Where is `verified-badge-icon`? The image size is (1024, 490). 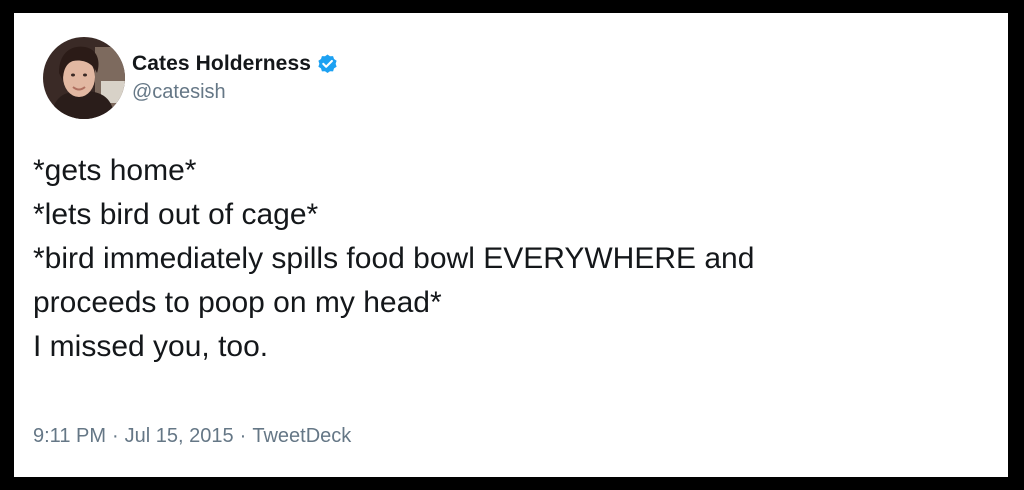
verified-badge-icon is located at coordinates (327, 64).